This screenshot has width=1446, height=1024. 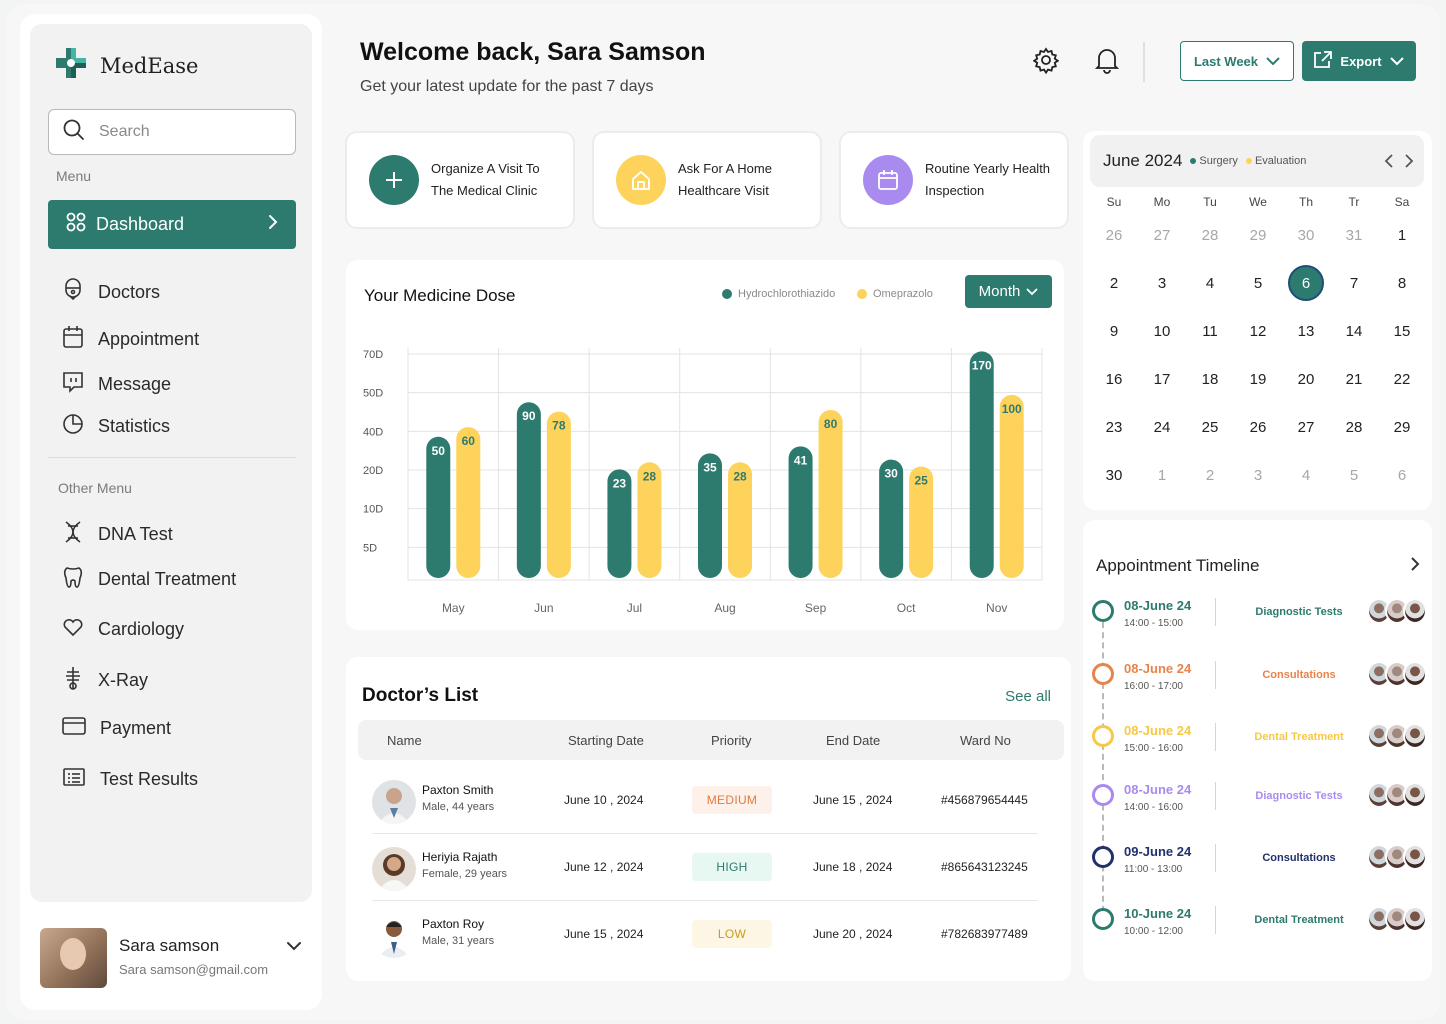 What do you see at coordinates (464, 874) in the screenshot?
I see `doctor-meta: Female, 29 years` at bounding box center [464, 874].